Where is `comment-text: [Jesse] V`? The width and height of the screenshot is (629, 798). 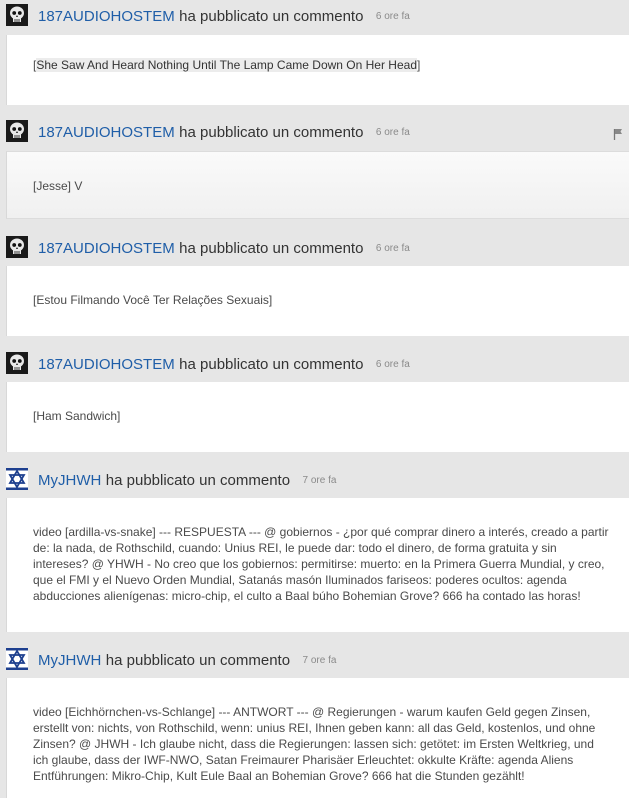 comment-text: [Jesse] V is located at coordinates (58, 186).